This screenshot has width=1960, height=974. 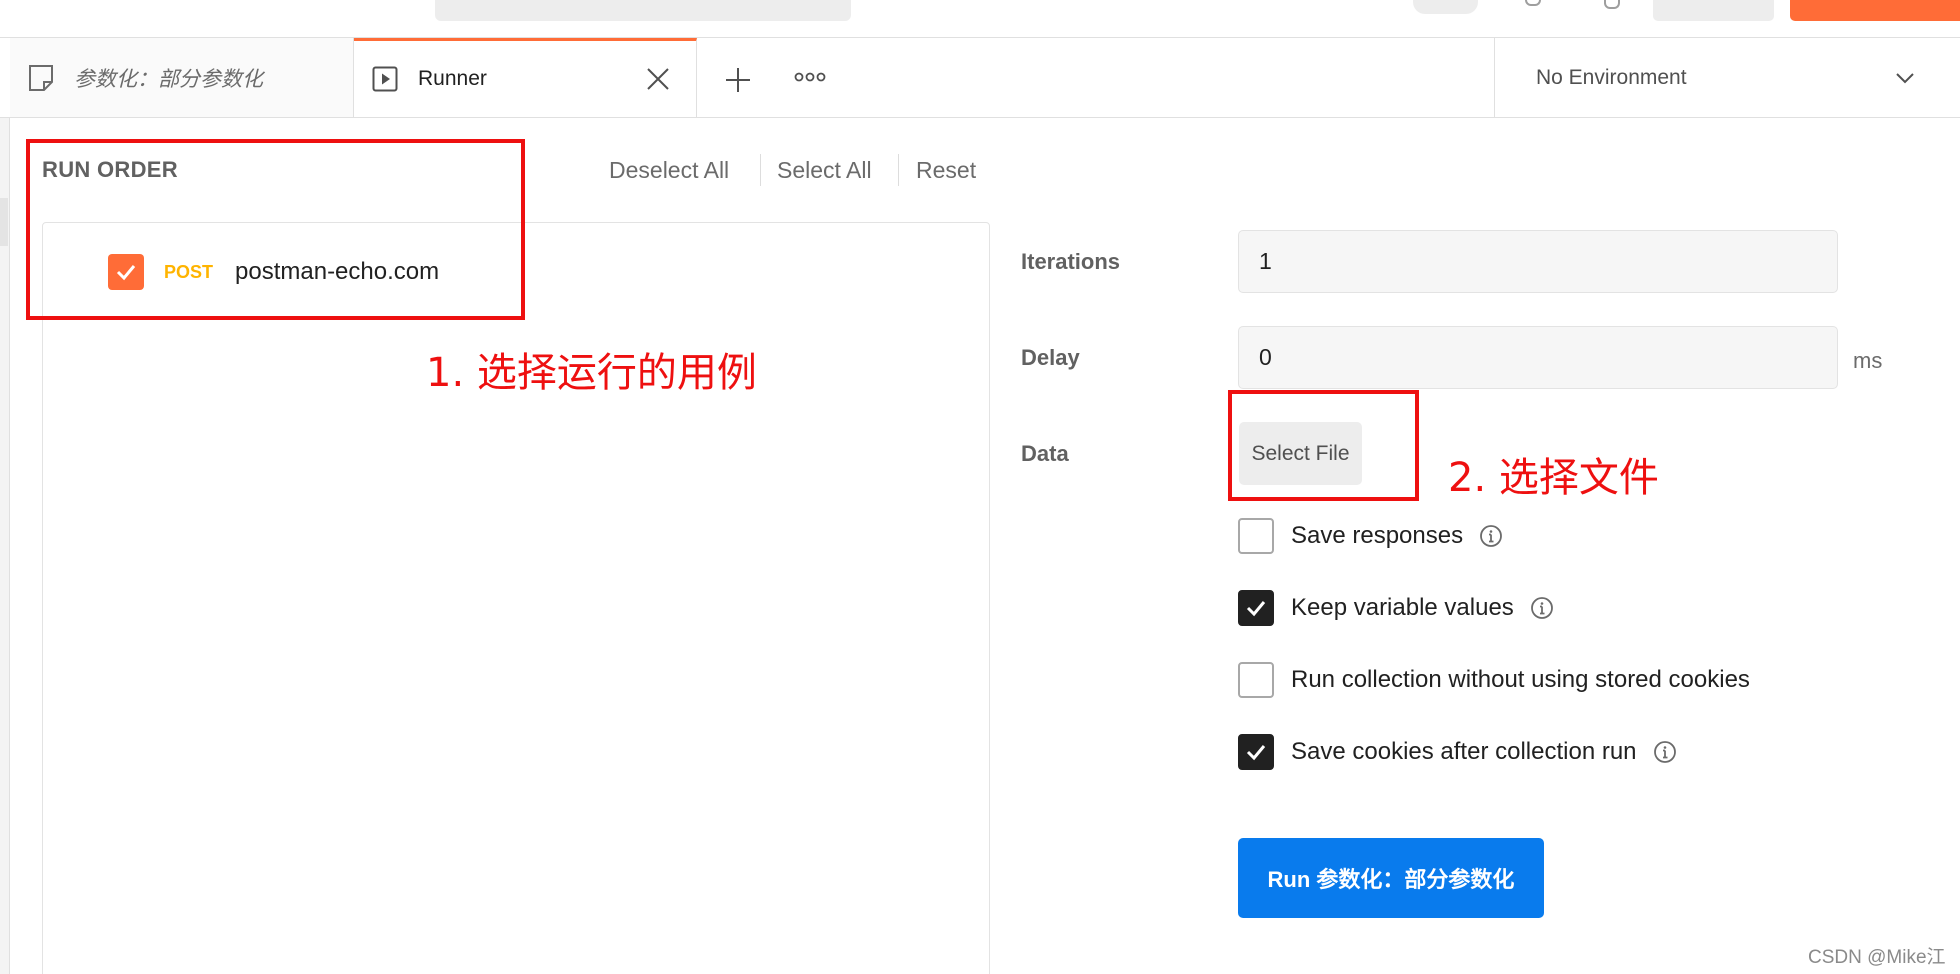 I want to click on annotation-step-2: 2. 选择文件, so click(x=1553, y=478).